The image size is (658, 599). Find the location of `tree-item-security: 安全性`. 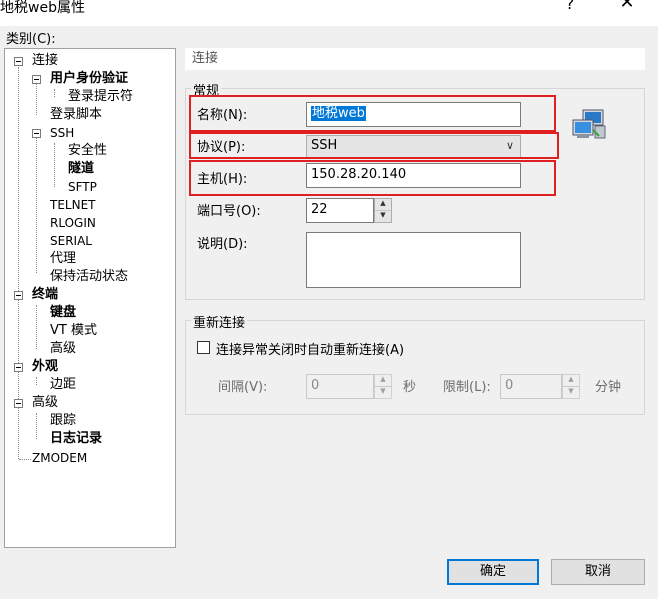

tree-item-security: 安全性 is located at coordinates (87, 151).